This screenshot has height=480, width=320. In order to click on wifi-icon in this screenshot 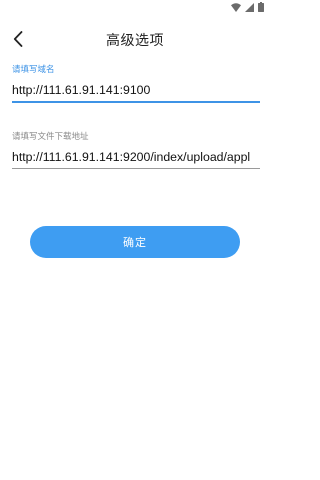, I will do `click(236, 7)`.